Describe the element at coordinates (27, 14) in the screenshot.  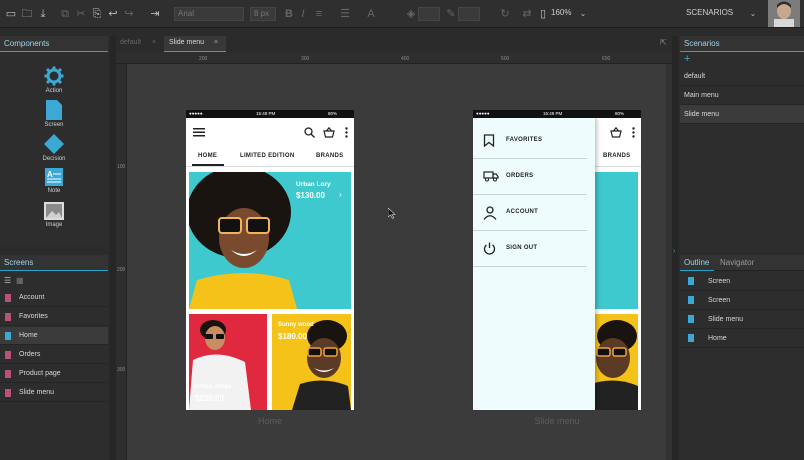
I see `open-folder-icon: 🗀` at that location.